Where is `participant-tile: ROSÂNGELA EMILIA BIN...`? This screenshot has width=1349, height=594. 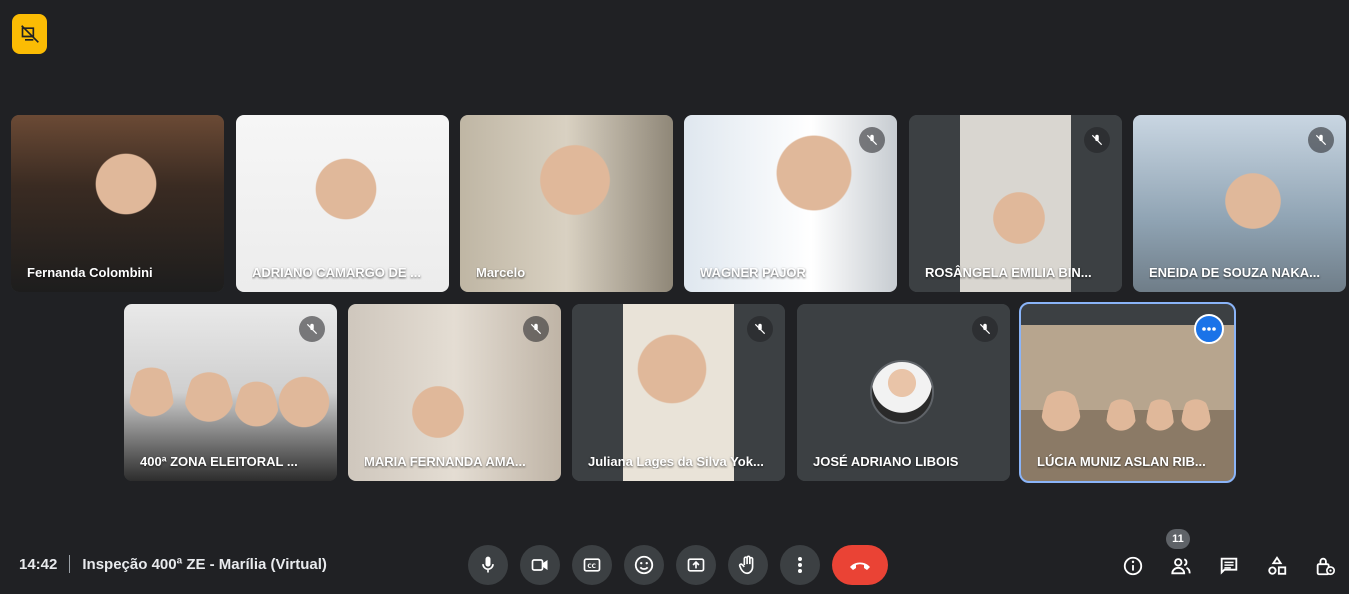
participant-tile: ROSÂNGELA EMILIA BIN... is located at coordinates (1015, 203).